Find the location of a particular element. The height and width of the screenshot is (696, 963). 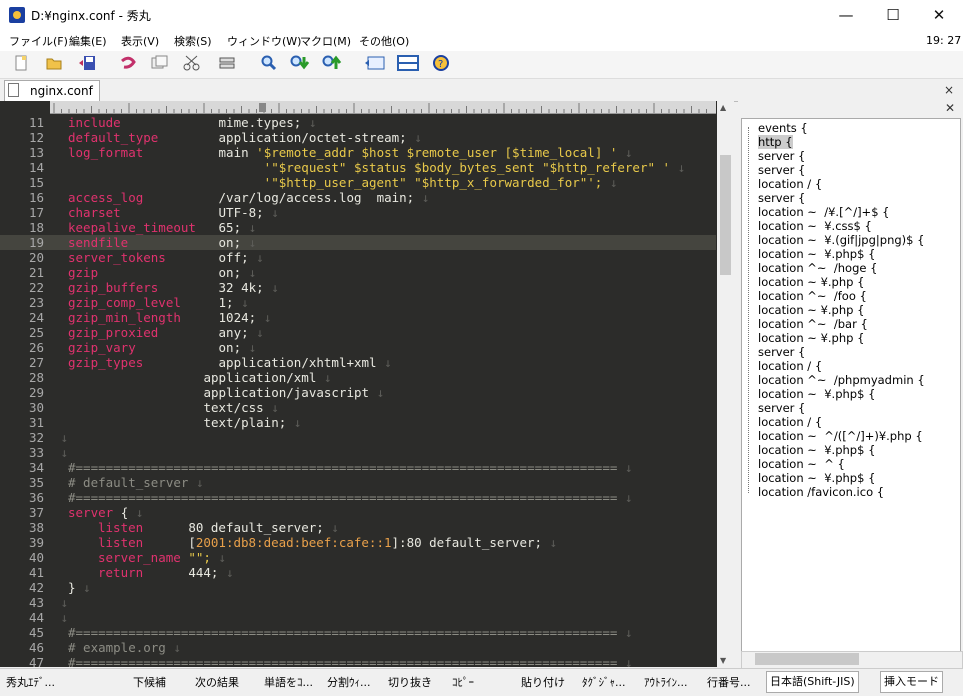

new-file-icon is located at coordinates (21, 64).